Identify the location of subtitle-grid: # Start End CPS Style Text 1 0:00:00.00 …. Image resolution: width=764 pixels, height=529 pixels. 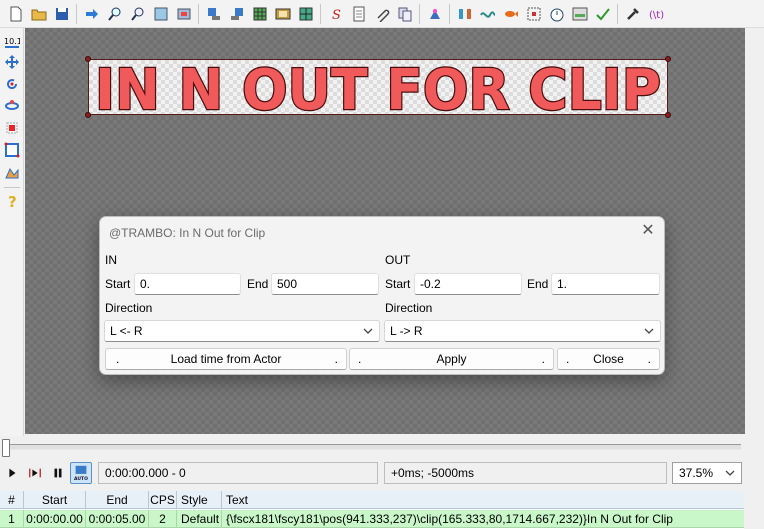
(382, 510).